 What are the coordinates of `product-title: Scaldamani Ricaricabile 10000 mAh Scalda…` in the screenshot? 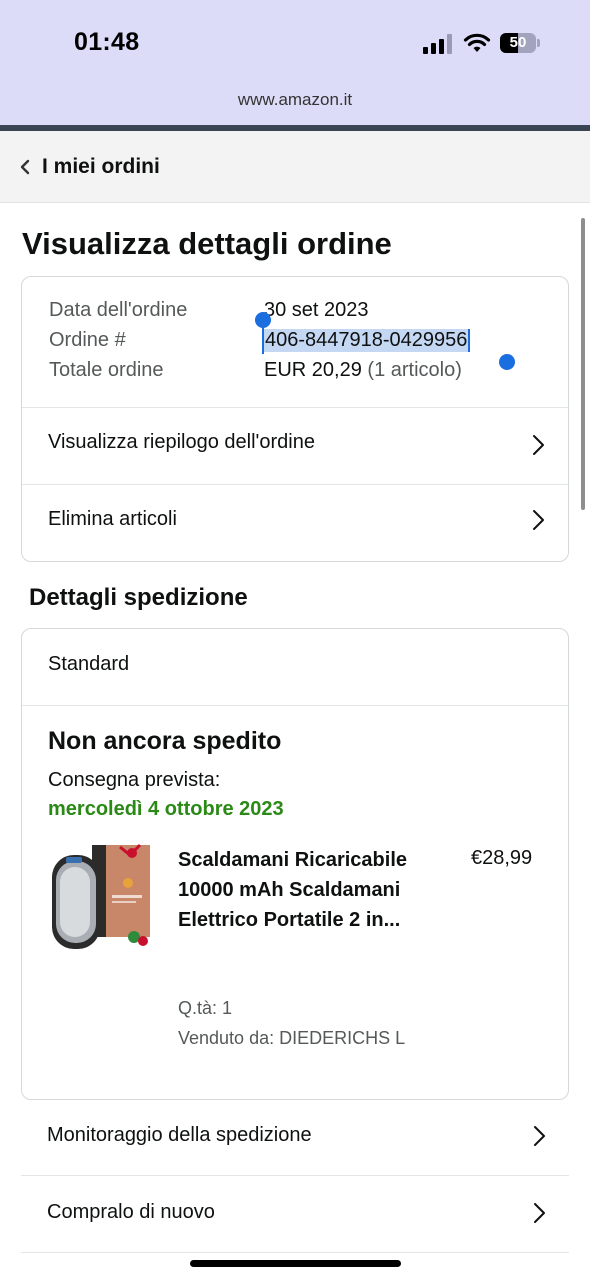 It's located at (293, 890).